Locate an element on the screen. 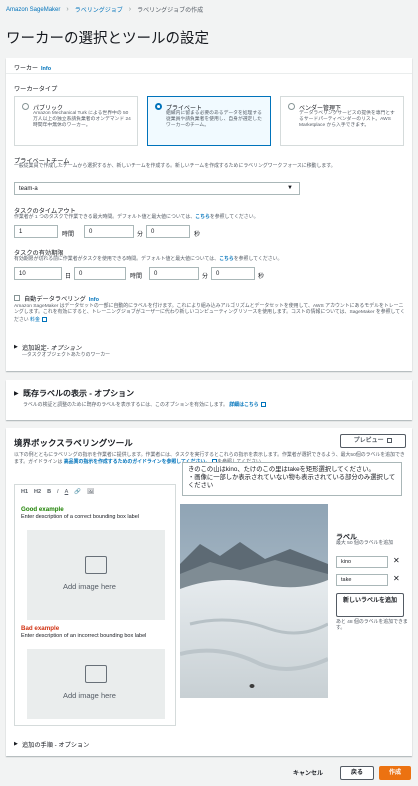  bold-button: B is located at coordinates (49, 492).